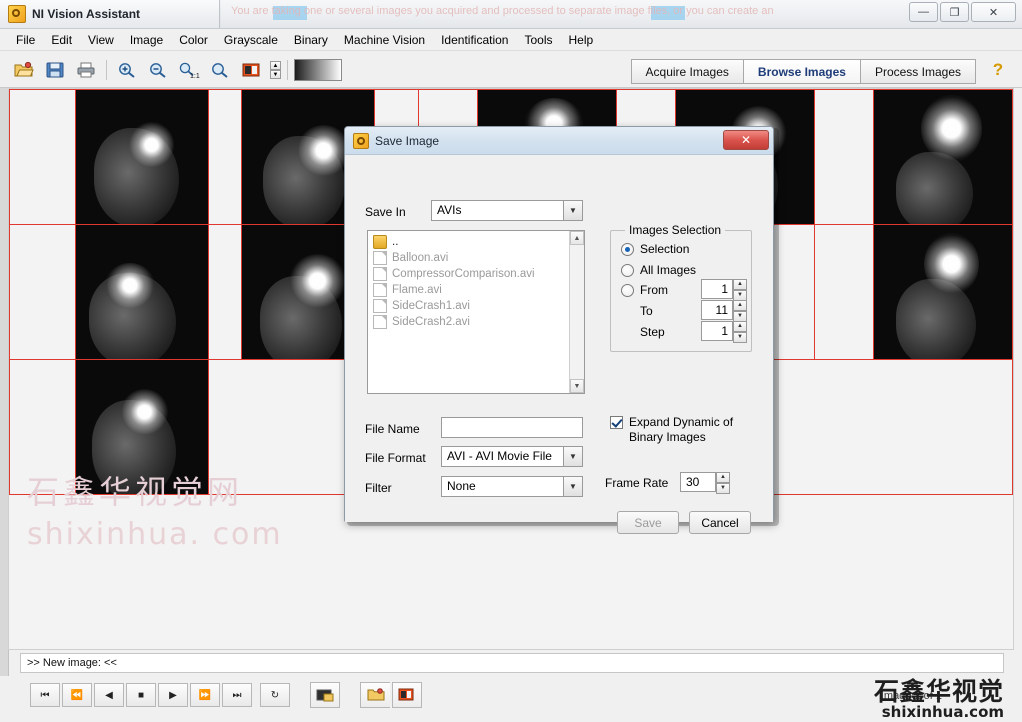  What do you see at coordinates (275, 695) in the screenshot?
I see `loop-button: ↻` at bounding box center [275, 695].